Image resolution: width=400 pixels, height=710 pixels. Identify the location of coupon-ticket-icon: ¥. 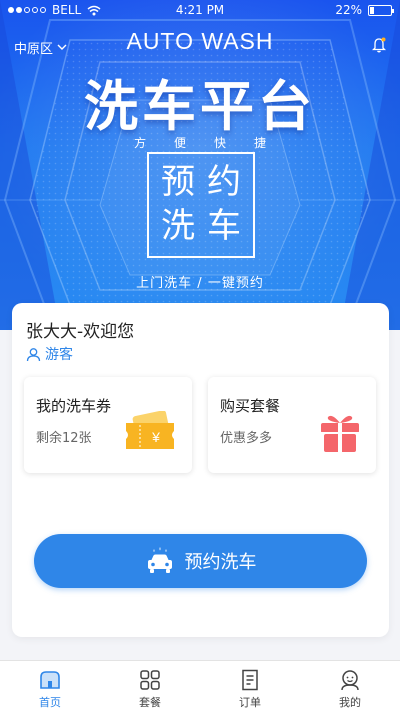
(150, 430).